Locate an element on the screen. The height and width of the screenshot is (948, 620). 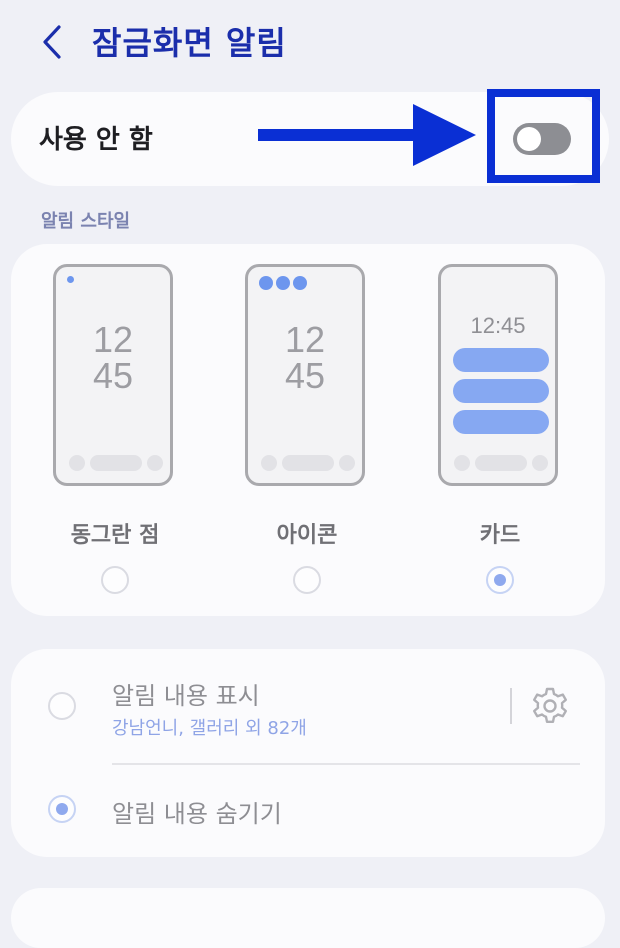
page-title: 잠금화면 알림 is located at coordinates (189, 43).